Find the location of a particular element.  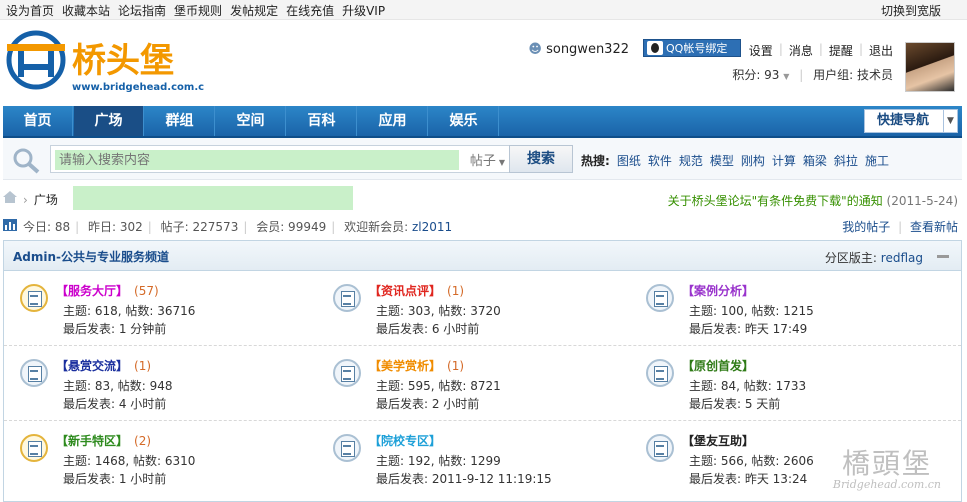

search-input is located at coordinates (257, 160).